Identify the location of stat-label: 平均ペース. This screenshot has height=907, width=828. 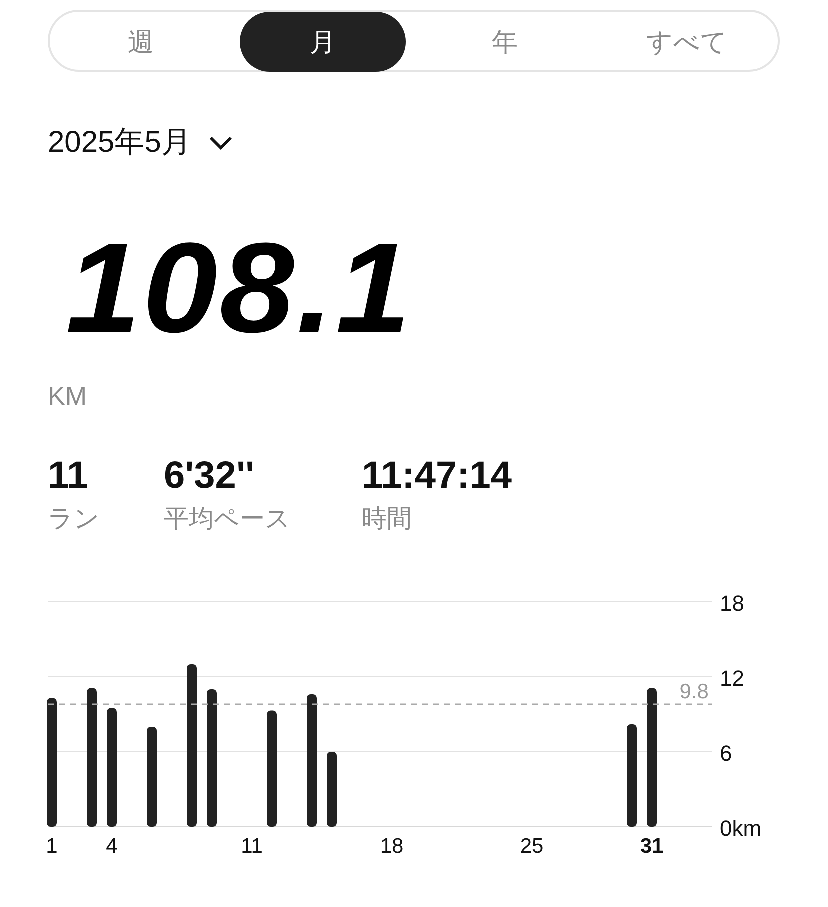
(228, 519).